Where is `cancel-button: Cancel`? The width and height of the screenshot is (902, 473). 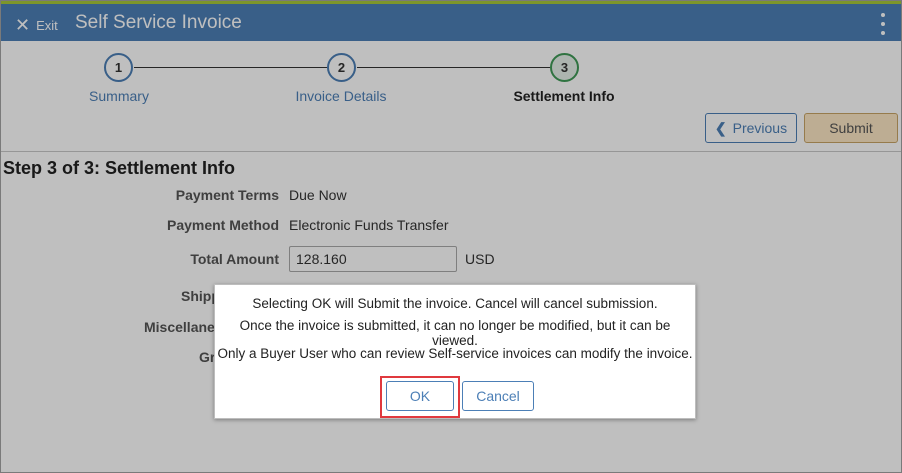
cancel-button: Cancel is located at coordinates (498, 396).